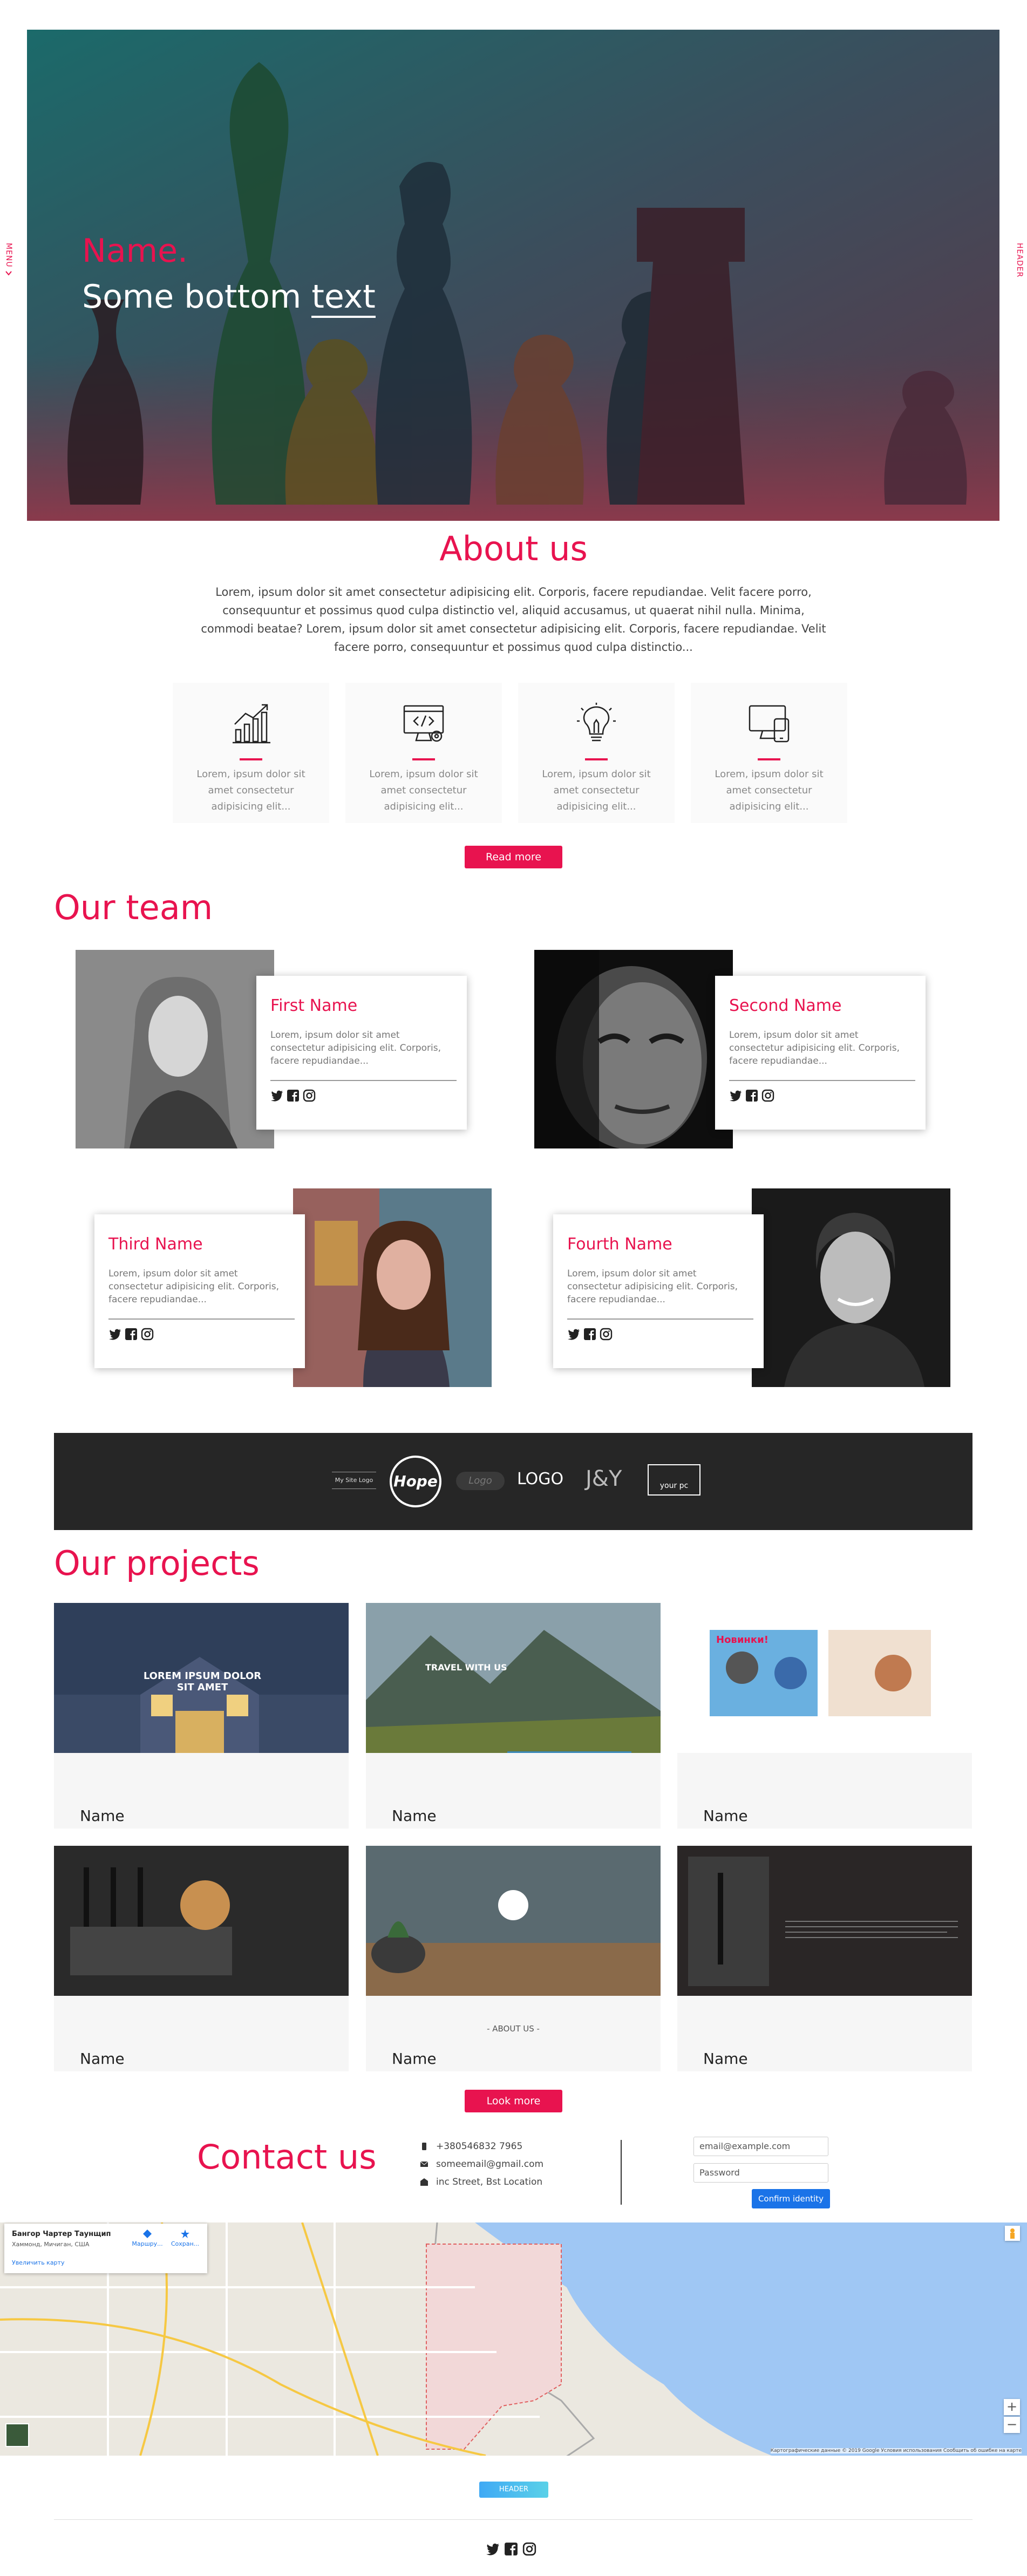 This screenshot has height=2576, width=1027. What do you see at coordinates (133, 907) in the screenshot?
I see `team-title: Our team` at bounding box center [133, 907].